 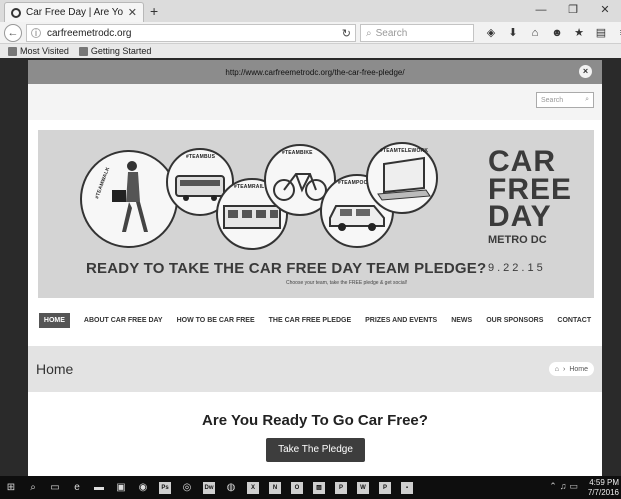 I want to click on nav-news: NEWS, so click(x=461, y=320).